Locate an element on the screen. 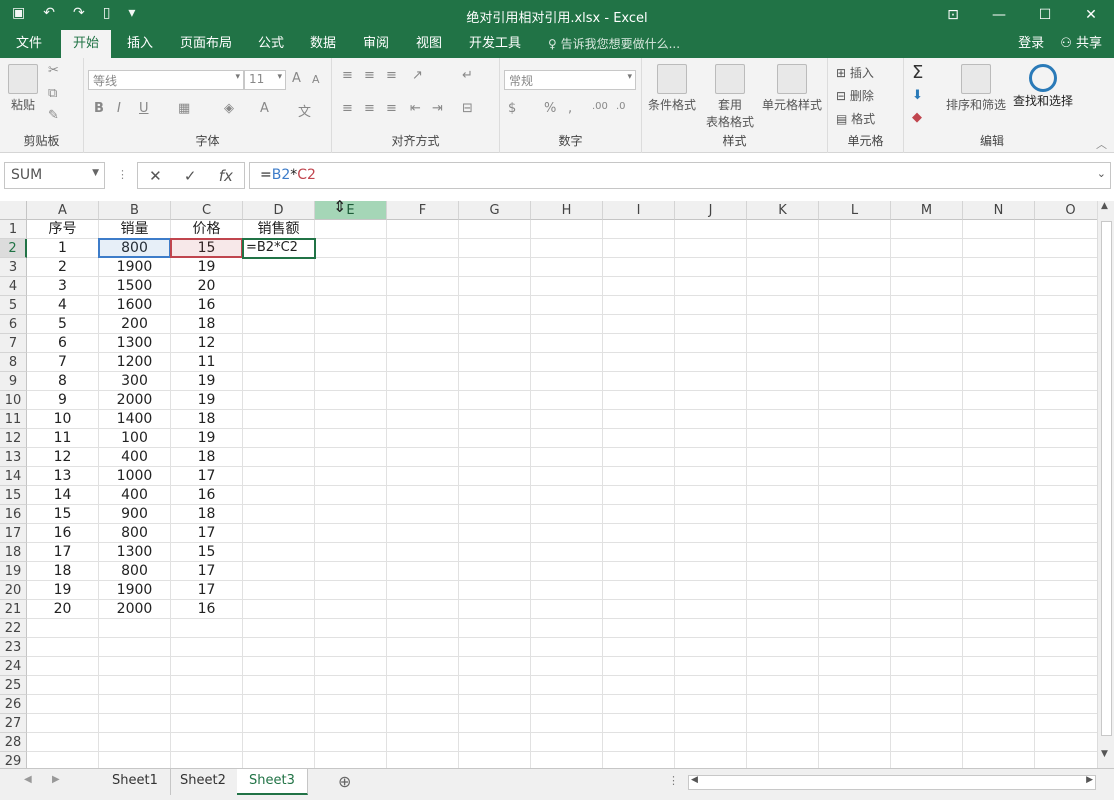  cell-l28 is located at coordinates (855, 742).